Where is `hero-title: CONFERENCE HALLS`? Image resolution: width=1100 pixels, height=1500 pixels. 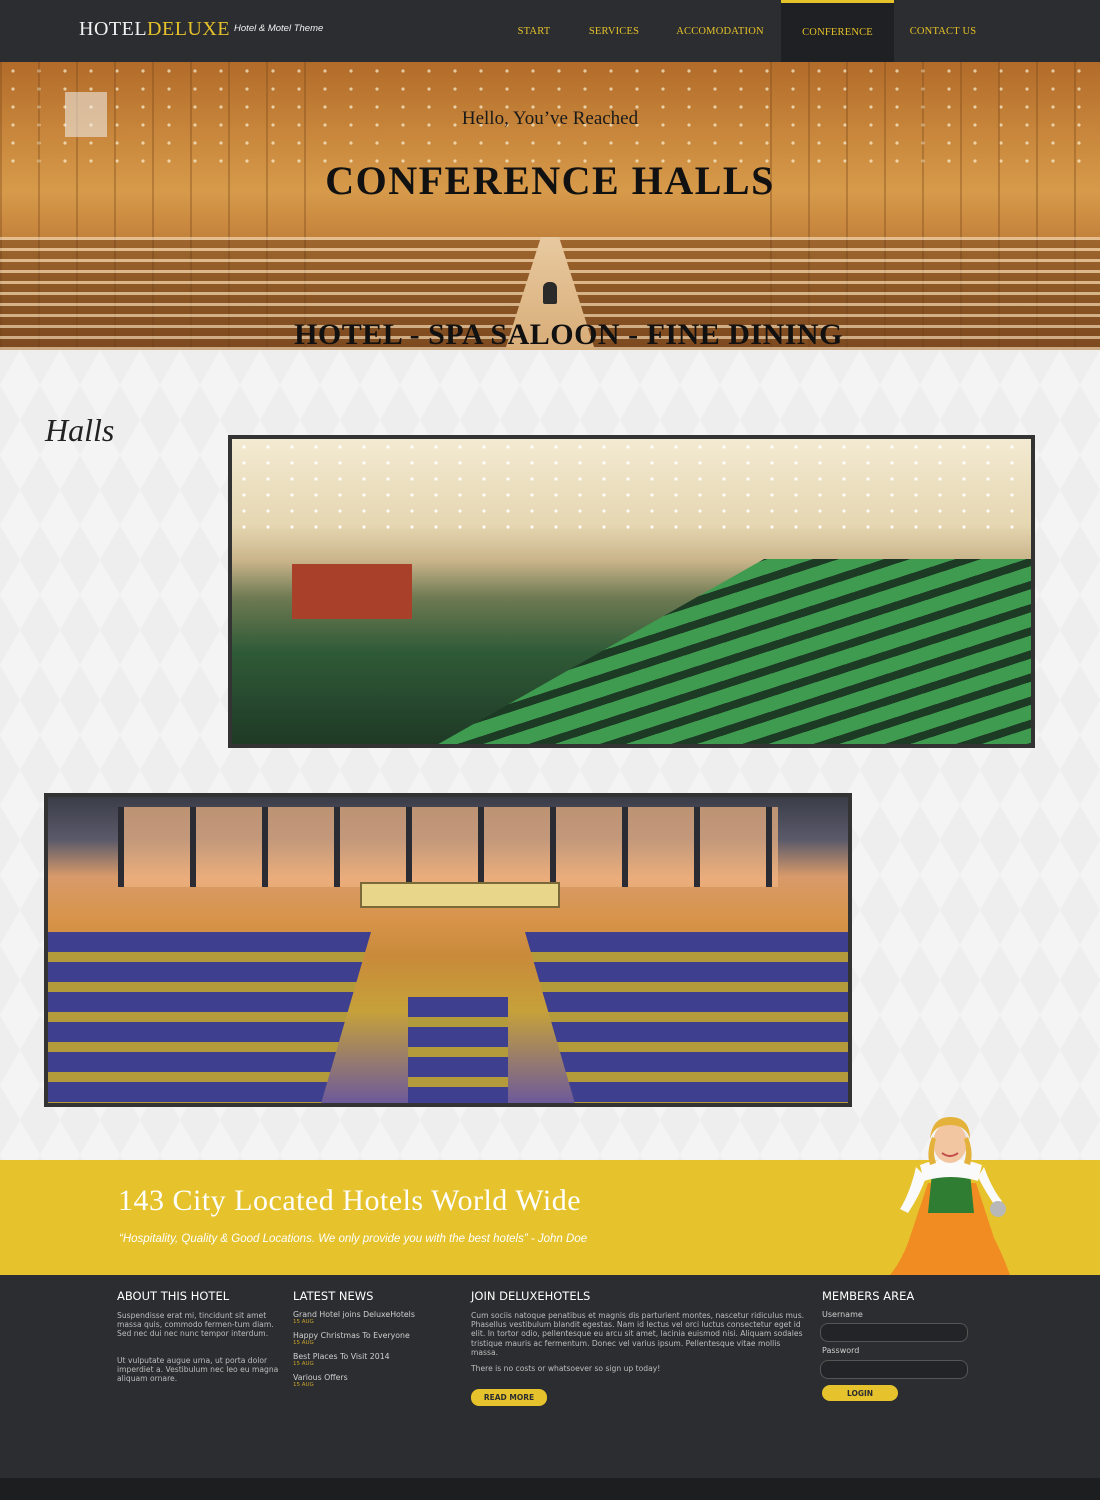
hero-title: CONFERENCE HALLS is located at coordinates (550, 180).